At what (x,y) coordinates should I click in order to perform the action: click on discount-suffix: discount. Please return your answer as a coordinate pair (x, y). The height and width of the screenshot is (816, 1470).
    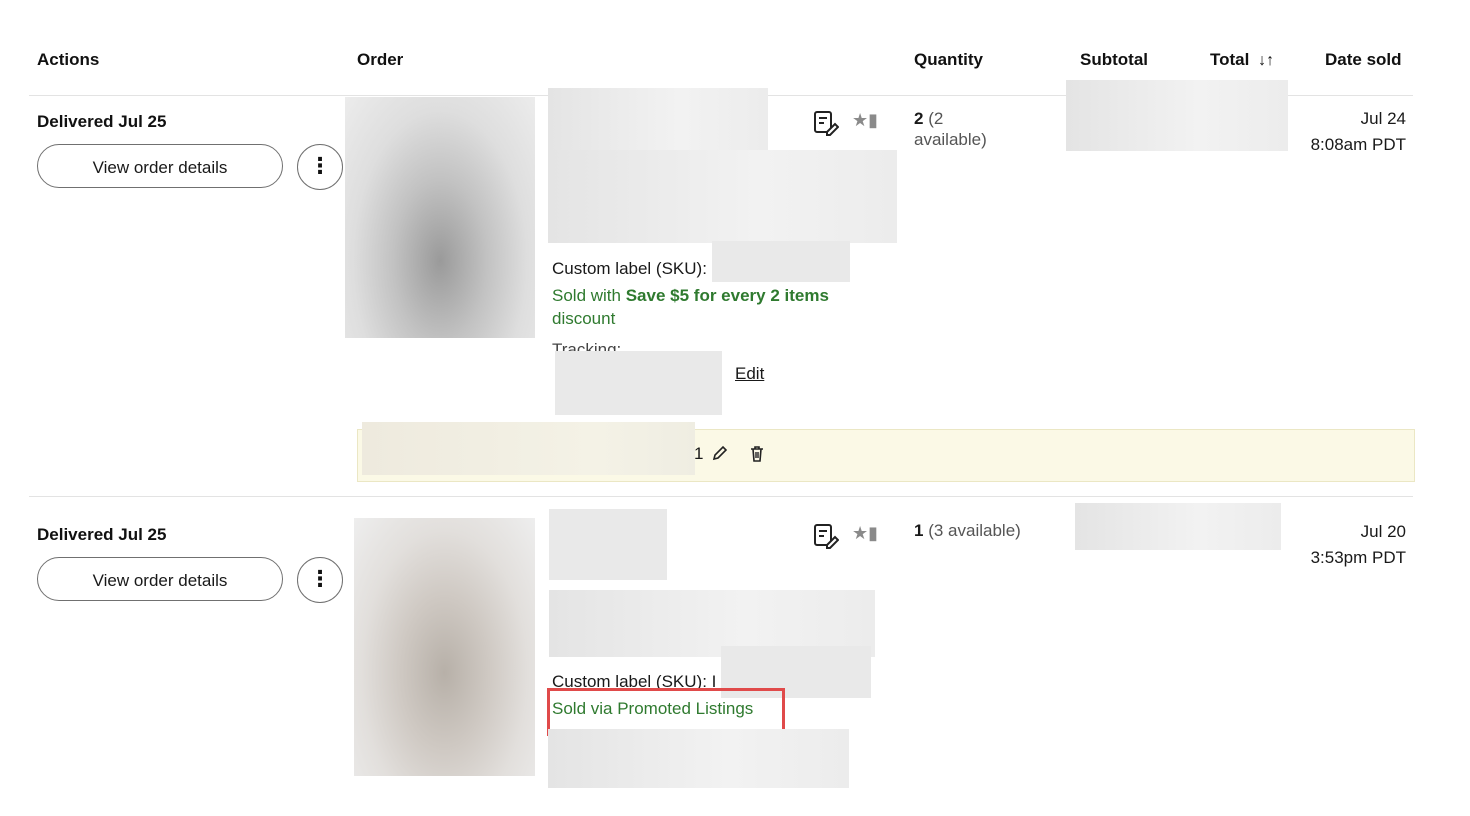
    Looking at the image, I should click on (584, 318).